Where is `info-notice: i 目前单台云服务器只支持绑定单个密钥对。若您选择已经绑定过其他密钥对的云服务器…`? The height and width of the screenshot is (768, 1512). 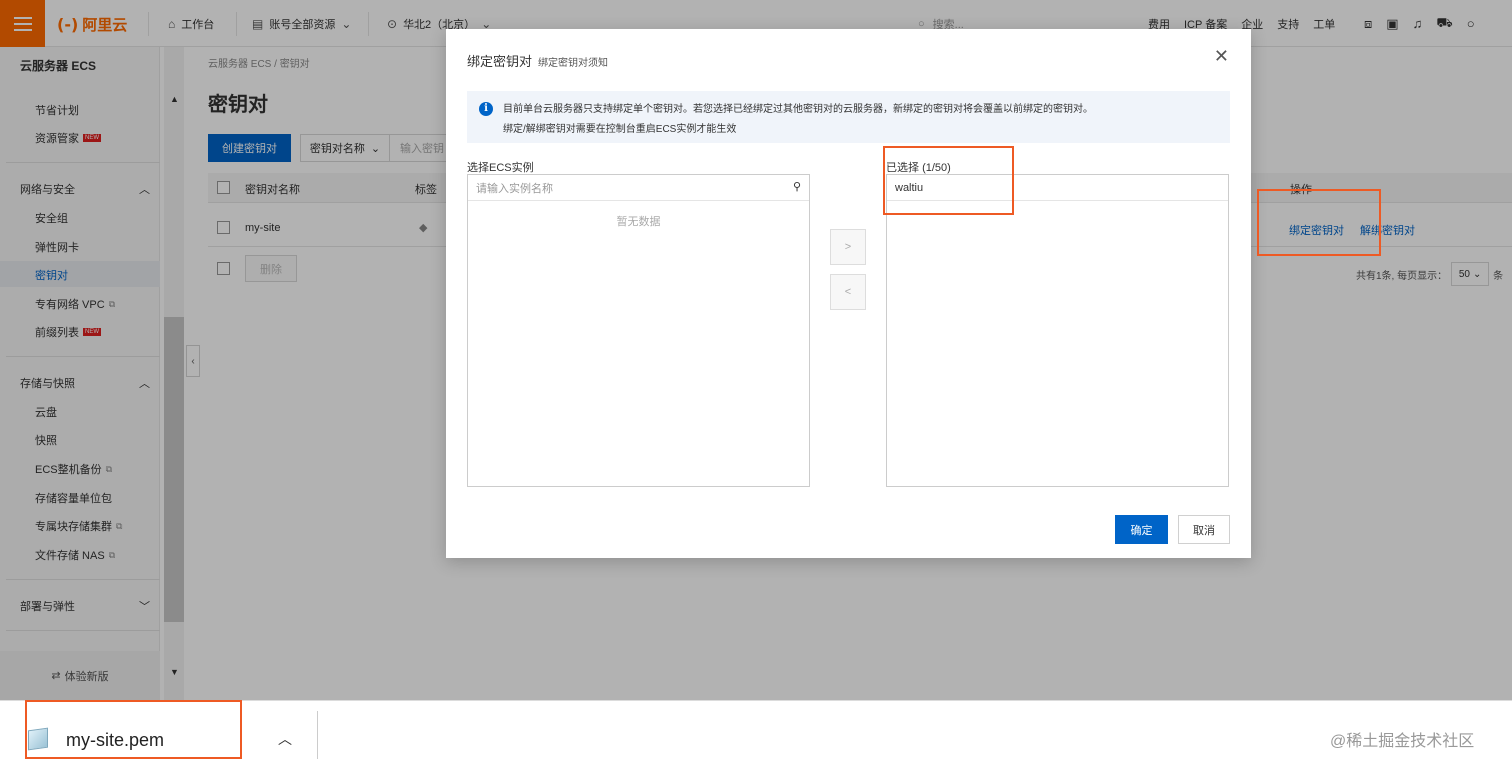
info-notice: i 目前单台云服务器只支持绑定单个密钥对。若您选择已经绑定过其他密钥对的云服务器… is located at coordinates (848, 117).